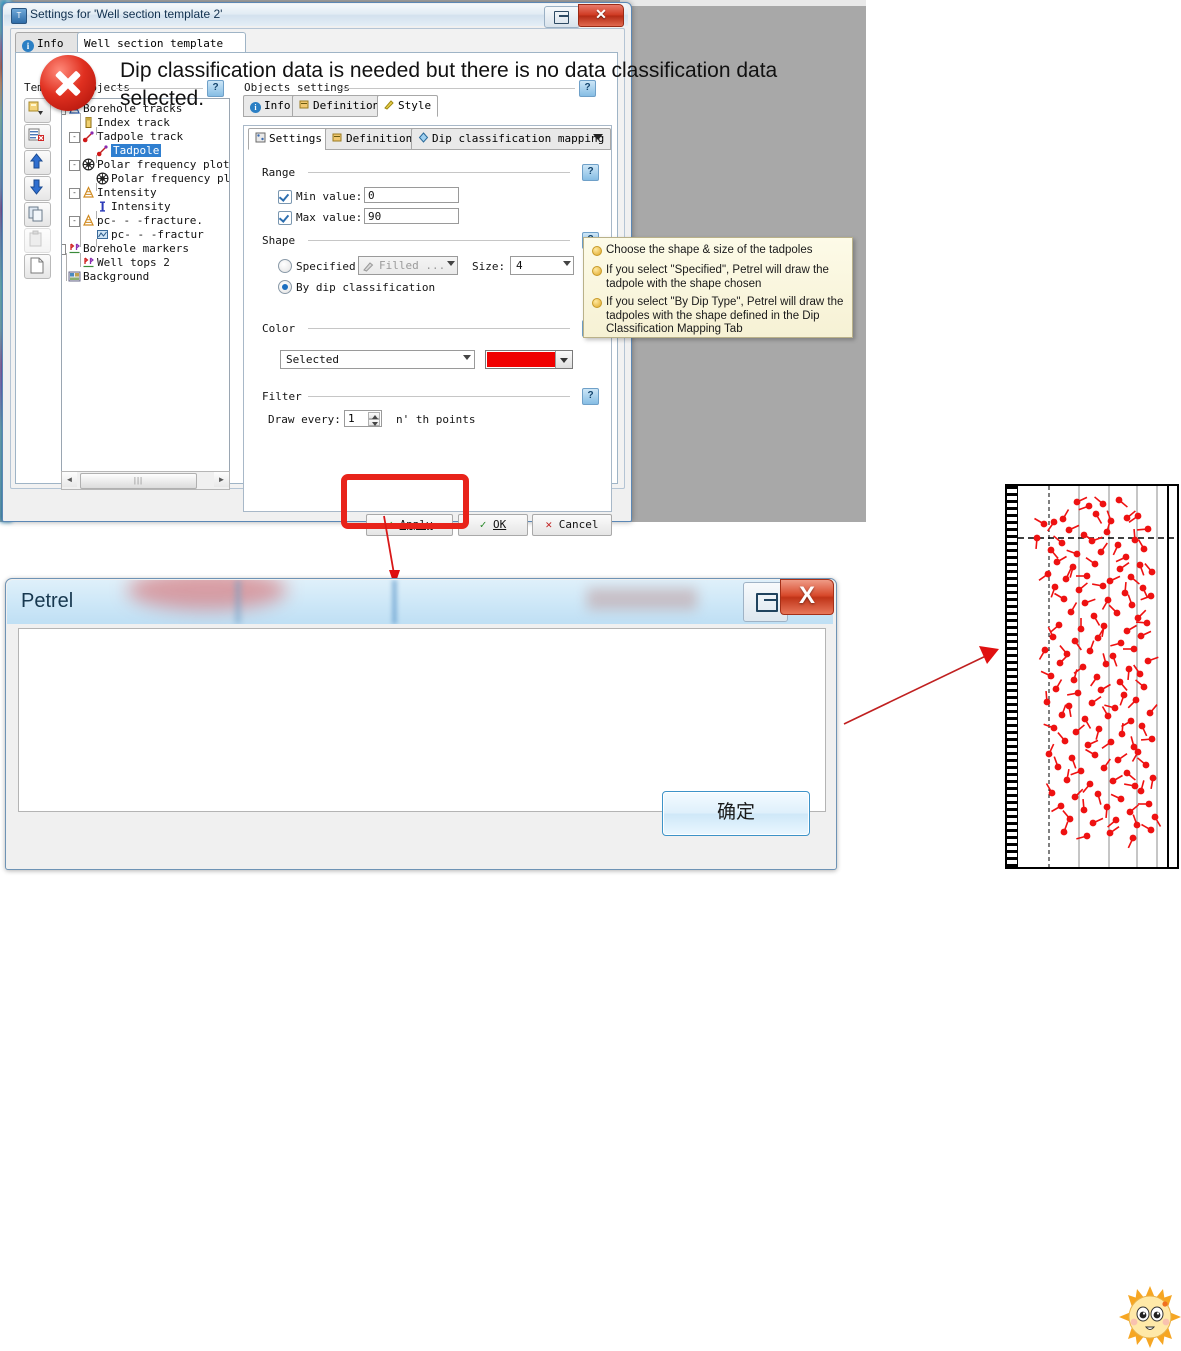 The width and height of the screenshot is (1181, 1351). Describe the element at coordinates (337, 137) in the screenshot. I see `definition-icon` at that location.